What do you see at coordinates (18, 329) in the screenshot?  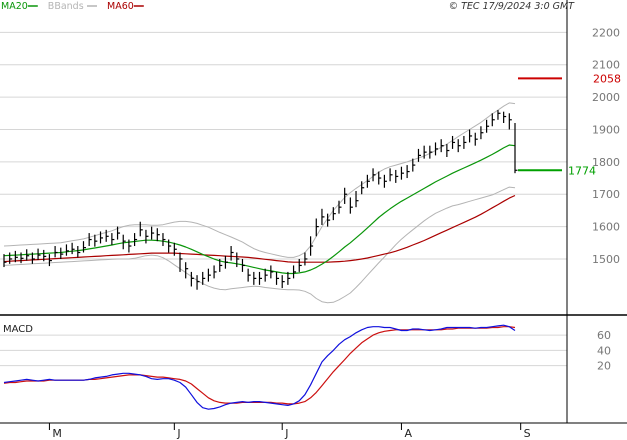 I see `macd-panel-title: MACD` at bounding box center [18, 329].